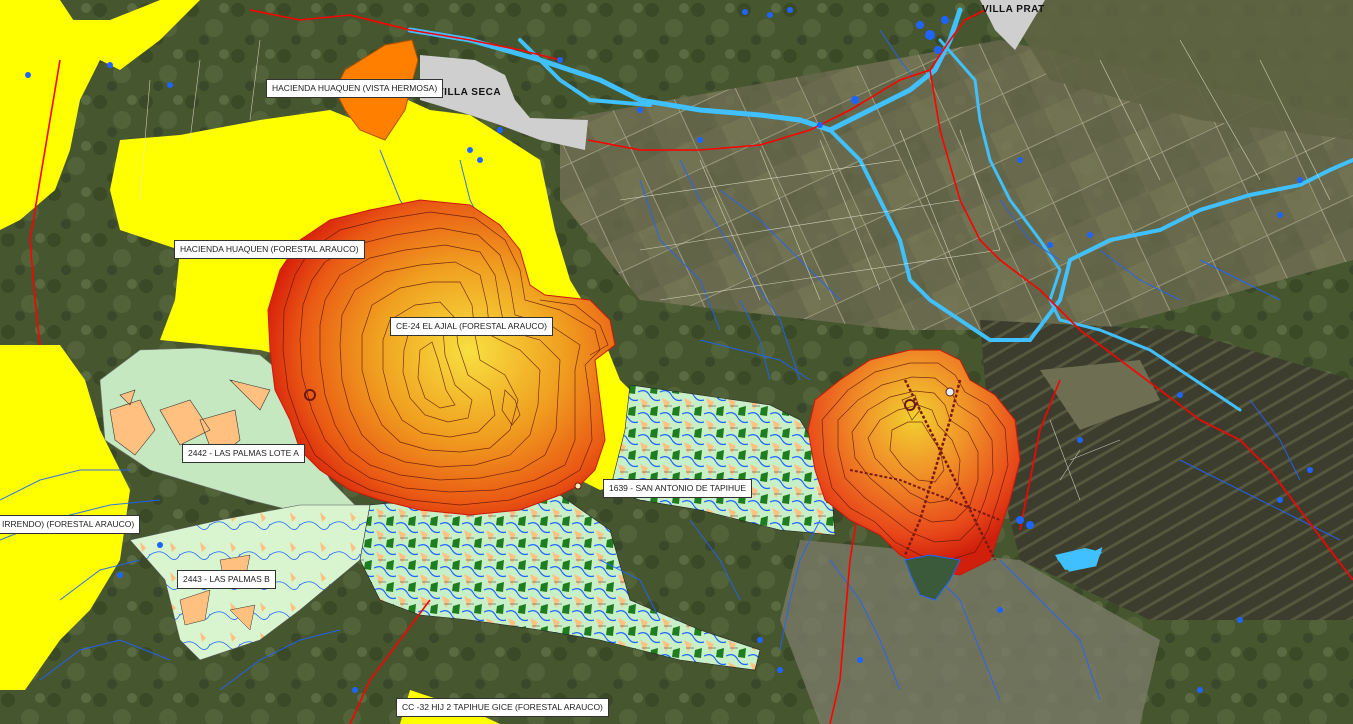 This screenshot has height=724, width=1353. What do you see at coordinates (1013, 9) in the screenshot?
I see `town-label-villa-prat: VILLA PRAT` at bounding box center [1013, 9].